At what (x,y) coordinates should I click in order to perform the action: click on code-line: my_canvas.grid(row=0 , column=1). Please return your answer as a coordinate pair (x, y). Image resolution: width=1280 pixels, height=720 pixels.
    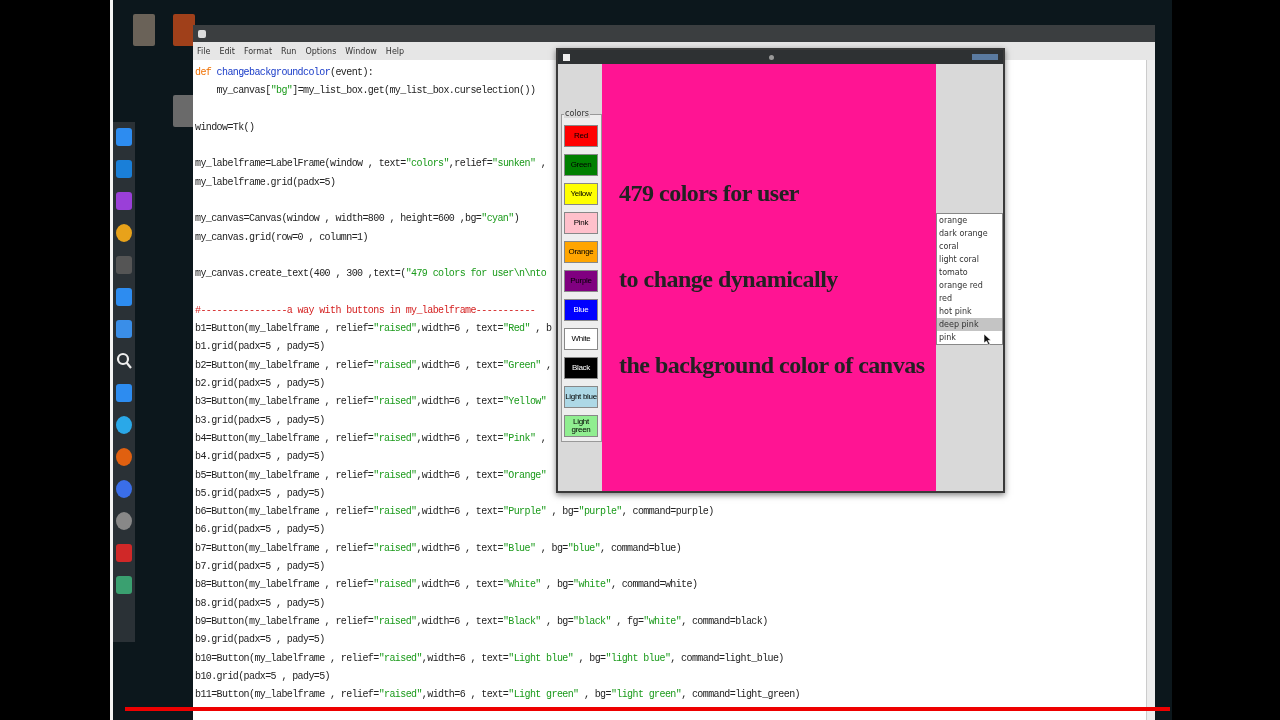
    Looking at the image, I should click on (281, 237).